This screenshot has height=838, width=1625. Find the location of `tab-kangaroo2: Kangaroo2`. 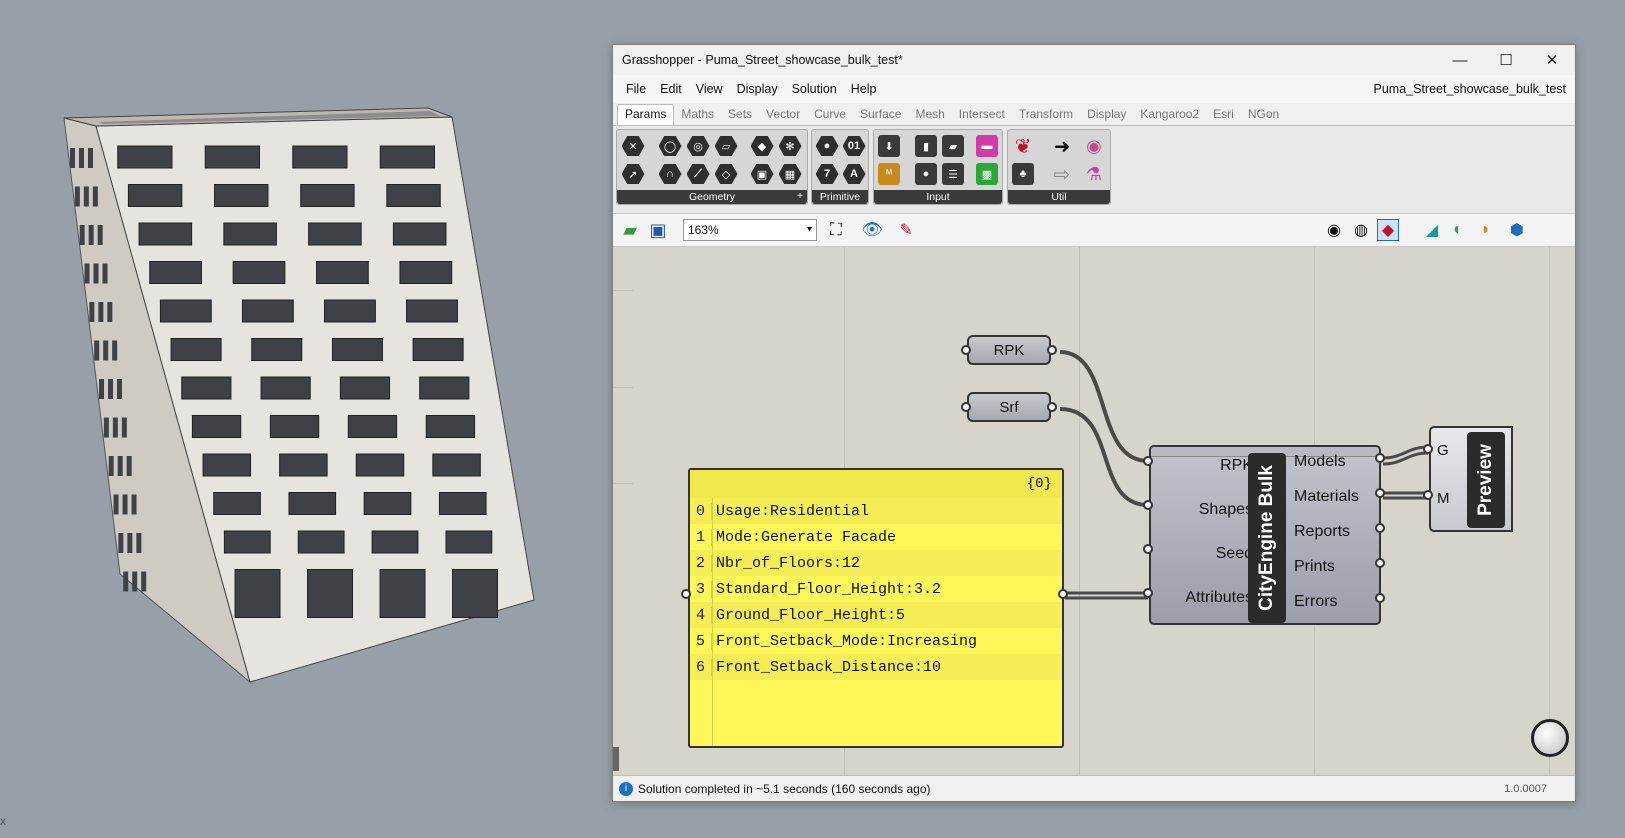

tab-kangaroo2: Kangaroo2 is located at coordinates (1169, 115).